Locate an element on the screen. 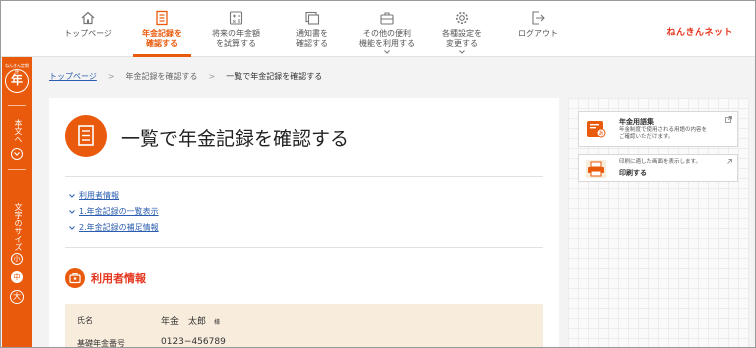  nav-label: トップページ is located at coordinates (88, 33).